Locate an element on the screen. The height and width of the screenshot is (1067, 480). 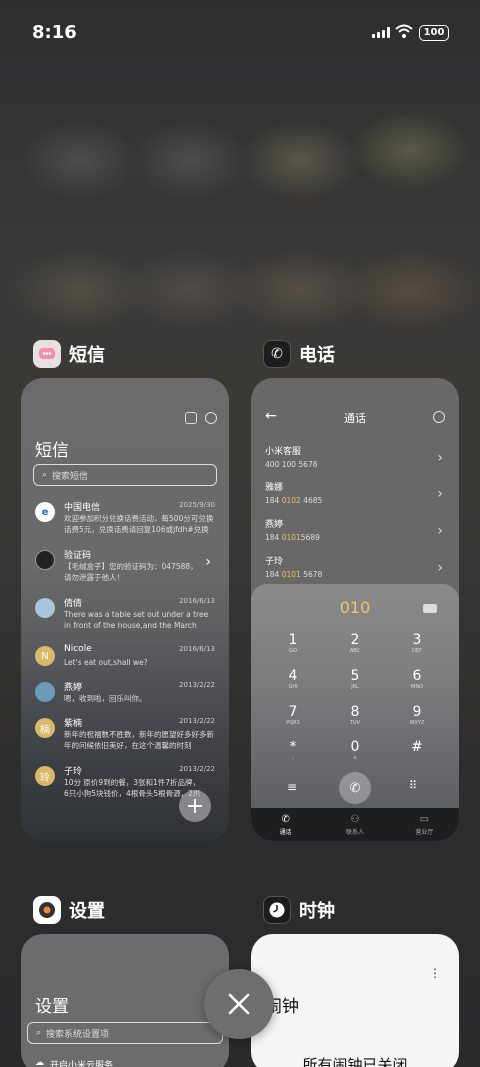
dial-key-star: *, is located at coordinates (293, 750).